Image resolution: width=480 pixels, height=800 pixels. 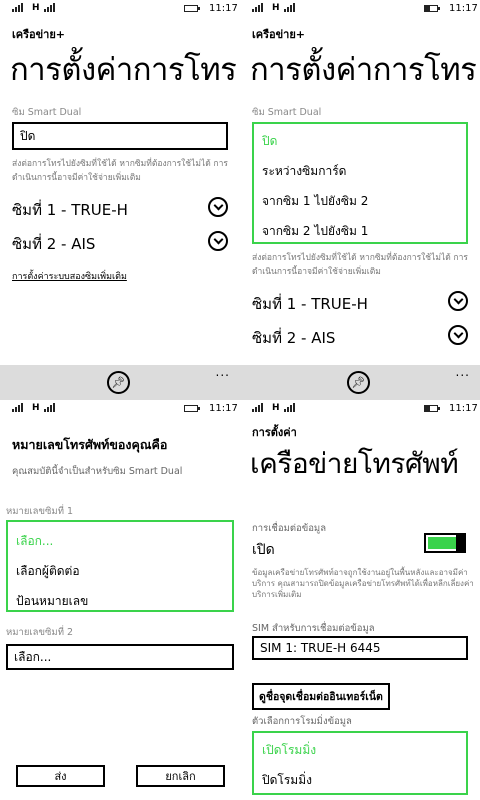 What do you see at coordinates (321, 696) in the screenshot?
I see `apn-button: ดูชื่อจุดเชื่อมต่ออินเทอร์เน็ต` at bounding box center [321, 696].